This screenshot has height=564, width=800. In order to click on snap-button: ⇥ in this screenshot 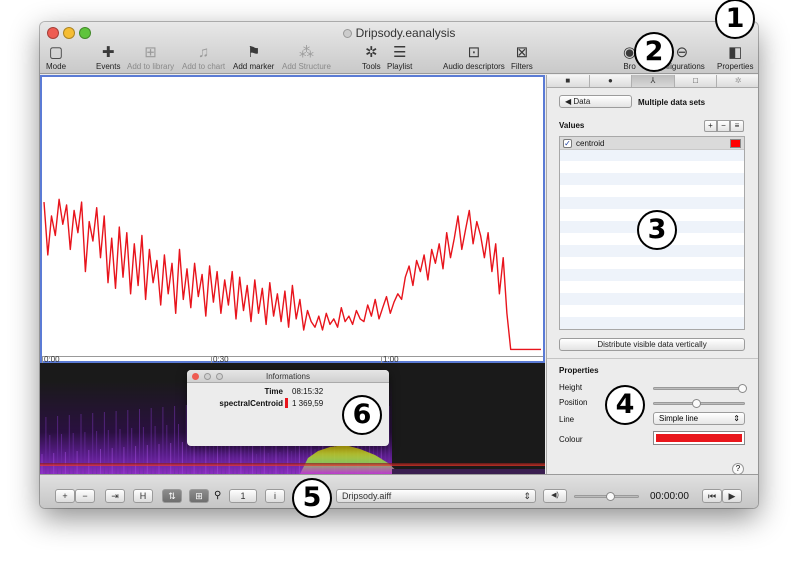, I will do `click(115, 496)`.